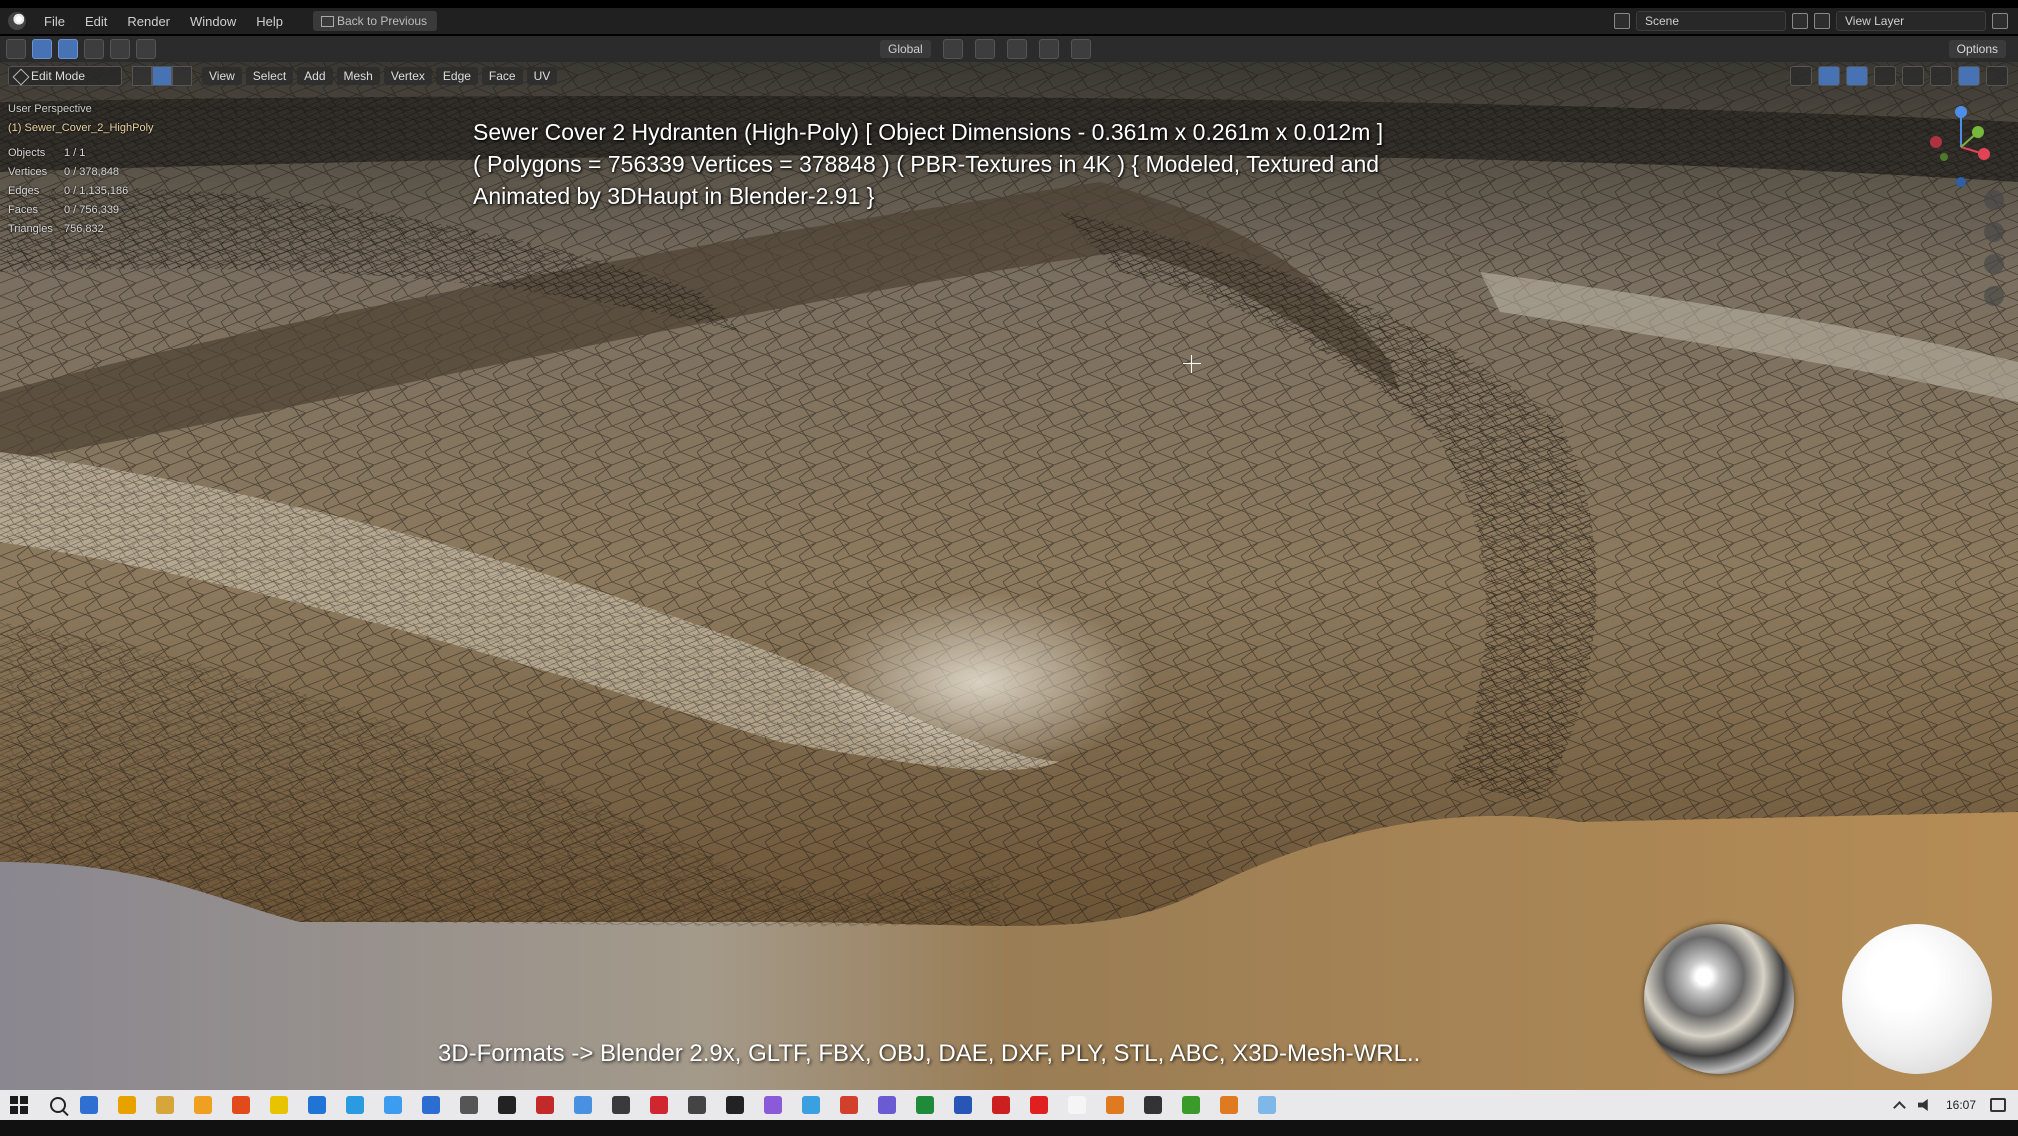 This screenshot has width=2018, height=1136. What do you see at coordinates (54, 21) in the screenshot?
I see `menu-file: File` at bounding box center [54, 21].